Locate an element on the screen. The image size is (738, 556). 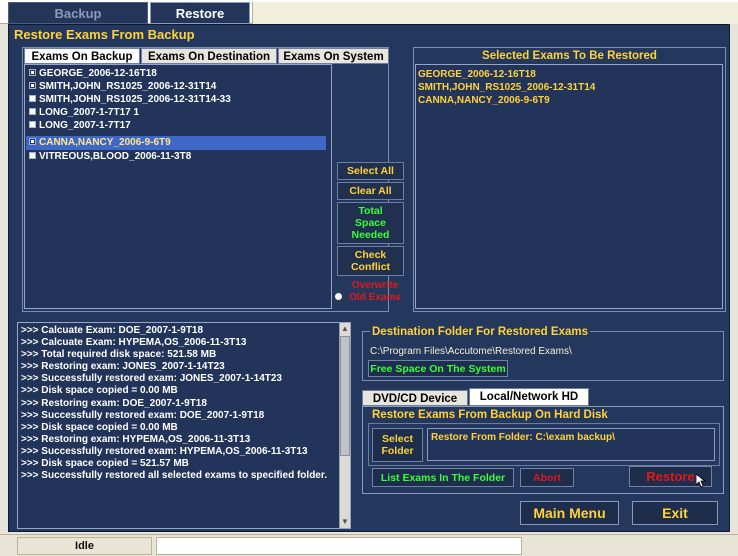
top-tab-bar: Backup Restore is located at coordinates (369, 12).